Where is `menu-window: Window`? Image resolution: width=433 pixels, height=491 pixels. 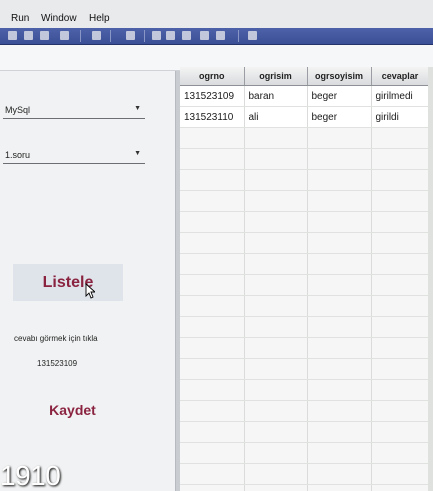 menu-window: Window is located at coordinates (59, 18).